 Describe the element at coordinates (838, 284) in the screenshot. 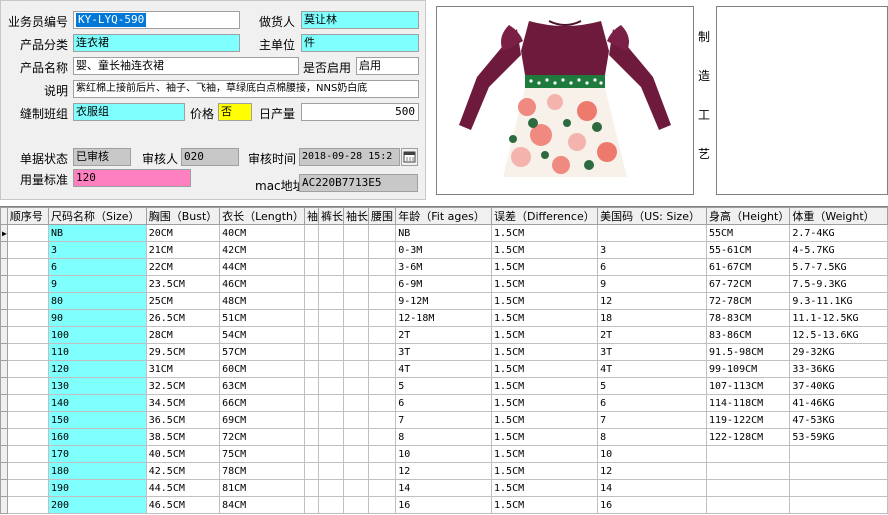

I see `cell-weight: 7.5-9.3KG` at that location.